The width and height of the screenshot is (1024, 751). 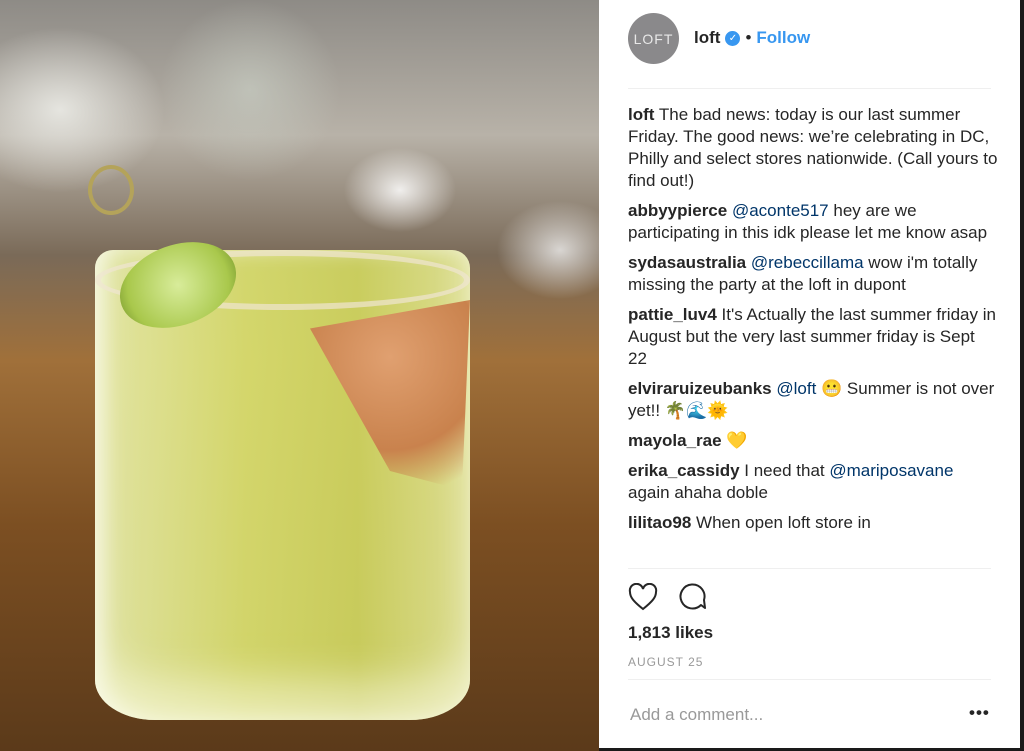 What do you see at coordinates (684, 470) in the screenshot?
I see `comment-user: erika_cassidy` at bounding box center [684, 470].